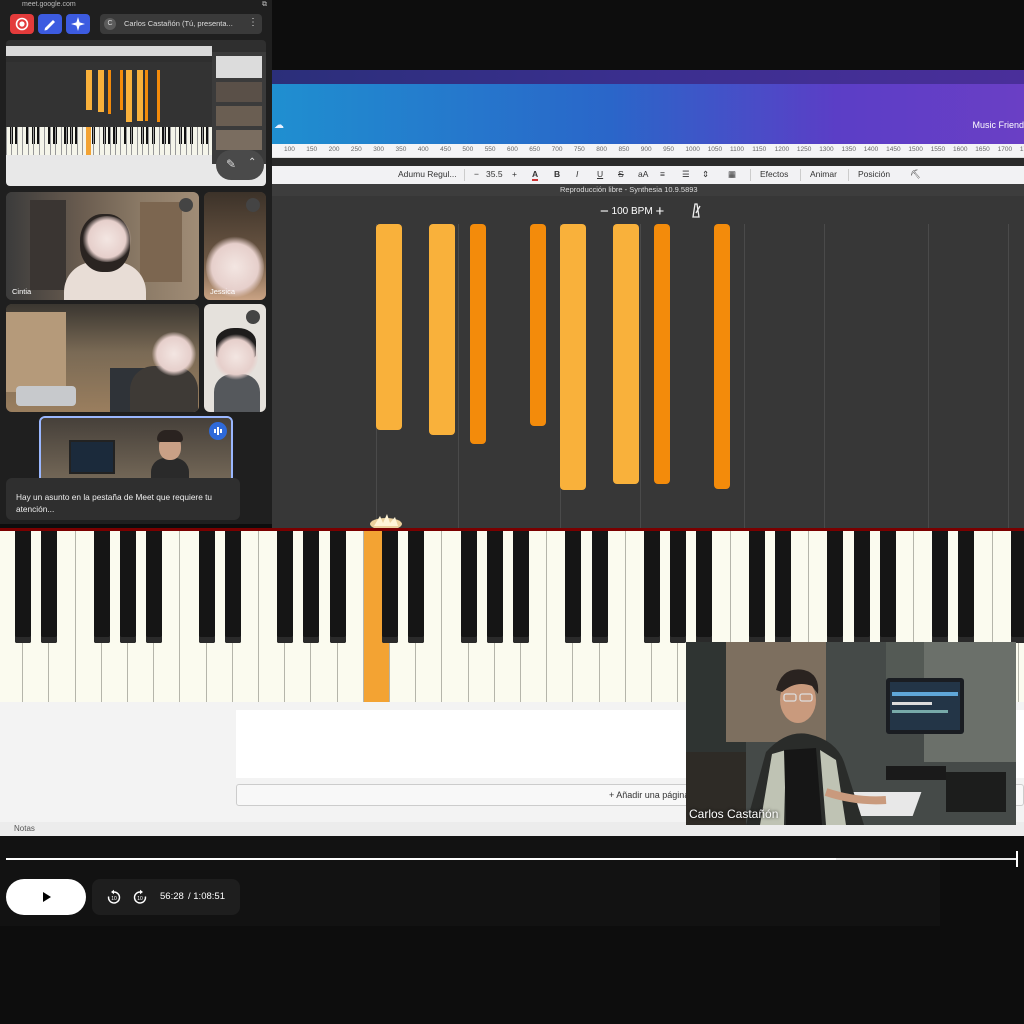 The width and height of the screenshot is (1024, 1024). What do you see at coordinates (264, 5) in the screenshot?
I see `open-tab-icon: ⧉` at bounding box center [264, 5].